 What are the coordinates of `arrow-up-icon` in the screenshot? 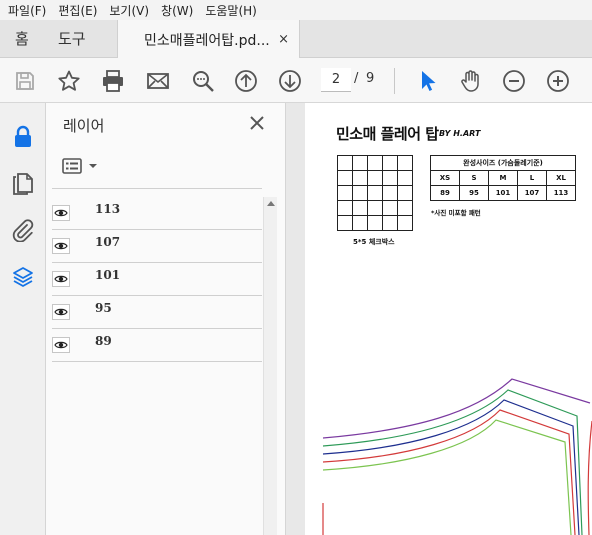 It's located at (246, 81).